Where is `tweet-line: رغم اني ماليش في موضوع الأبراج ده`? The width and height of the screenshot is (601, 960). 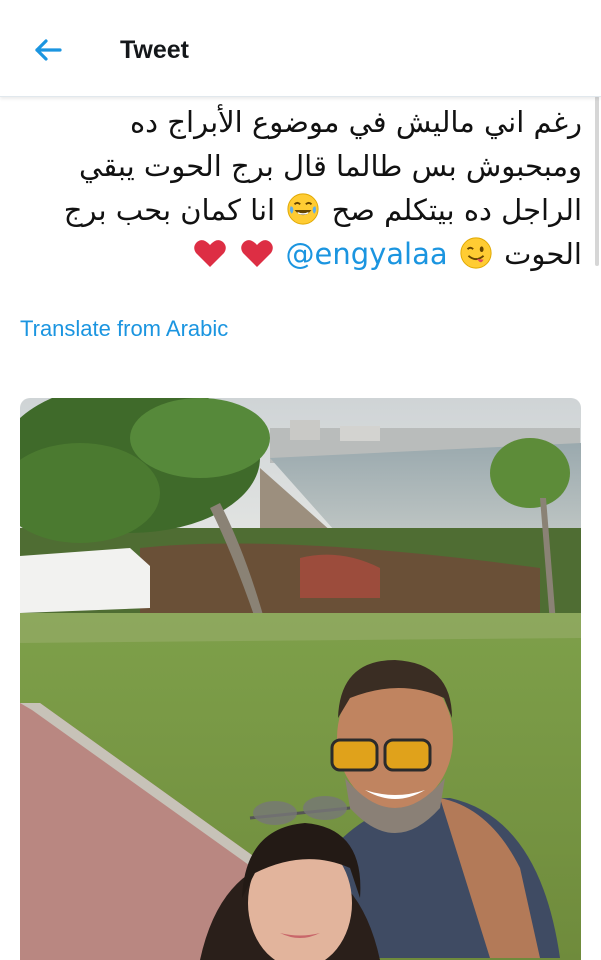
tweet-line: رغم اني ماليش في موضوع الأبراج ده is located at coordinates (298, 122).